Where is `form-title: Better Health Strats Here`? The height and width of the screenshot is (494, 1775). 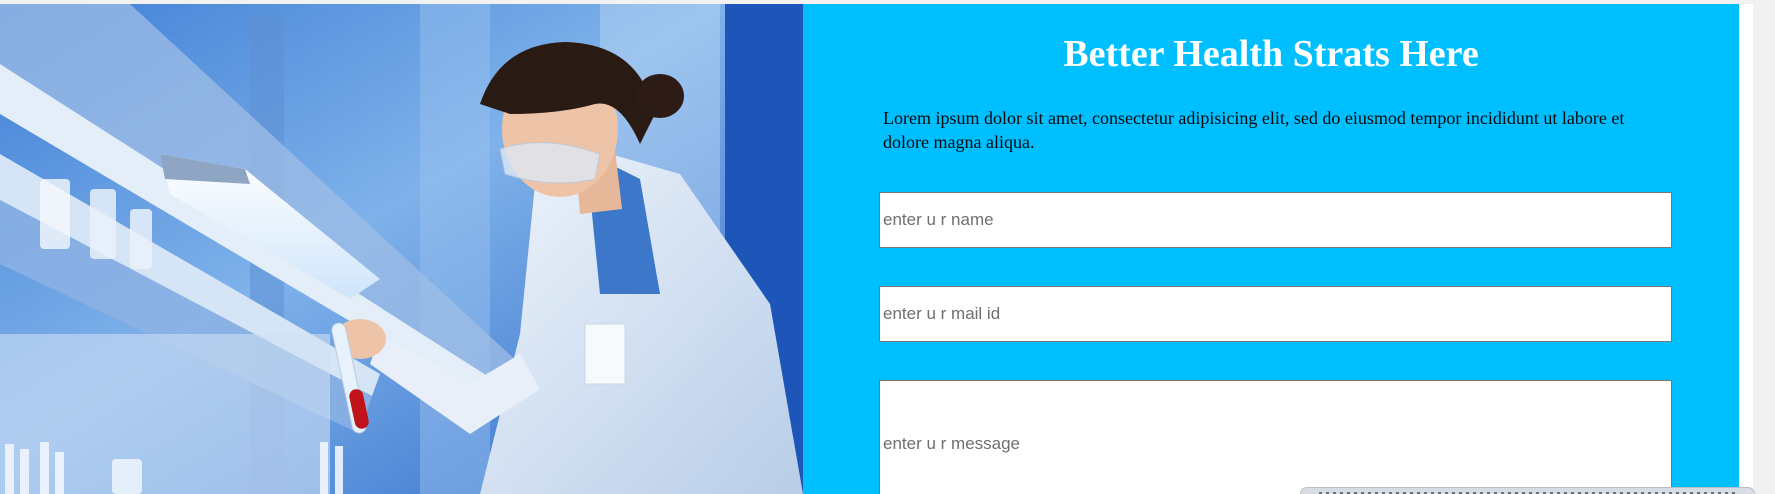 form-title: Better Health Strats Here is located at coordinates (1271, 54).